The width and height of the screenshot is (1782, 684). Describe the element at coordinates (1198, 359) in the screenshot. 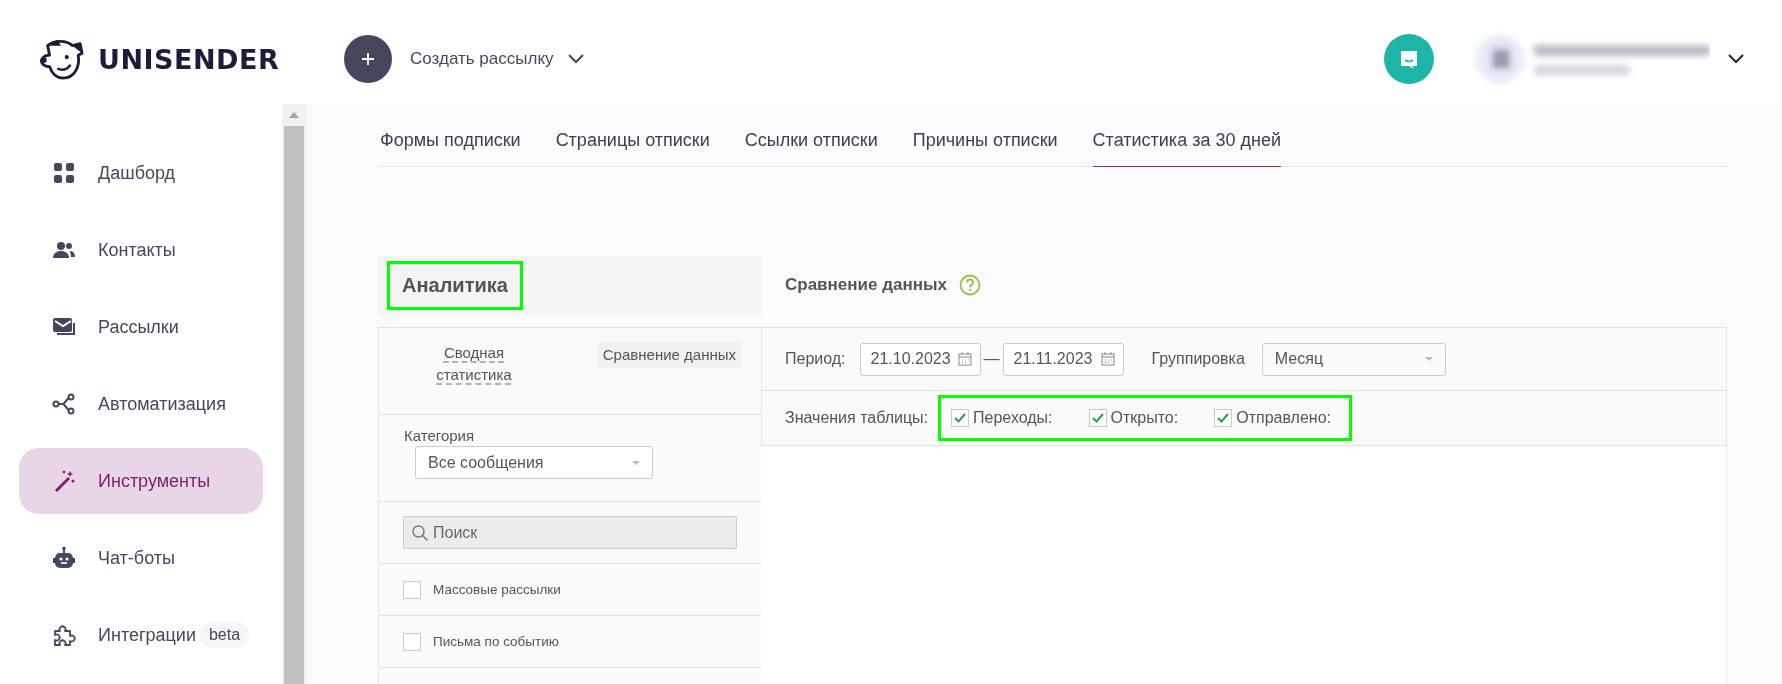

I see `field-label: Группировка` at that location.